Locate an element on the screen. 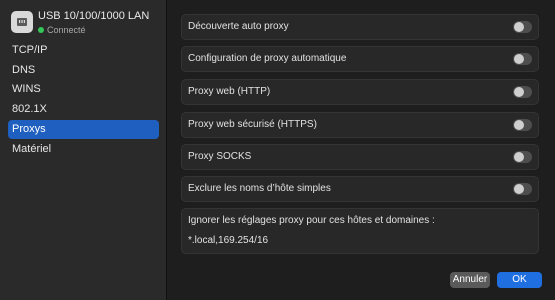 The width and height of the screenshot is (555, 300). http-proxy-toggle is located at coordinates (522, 92).